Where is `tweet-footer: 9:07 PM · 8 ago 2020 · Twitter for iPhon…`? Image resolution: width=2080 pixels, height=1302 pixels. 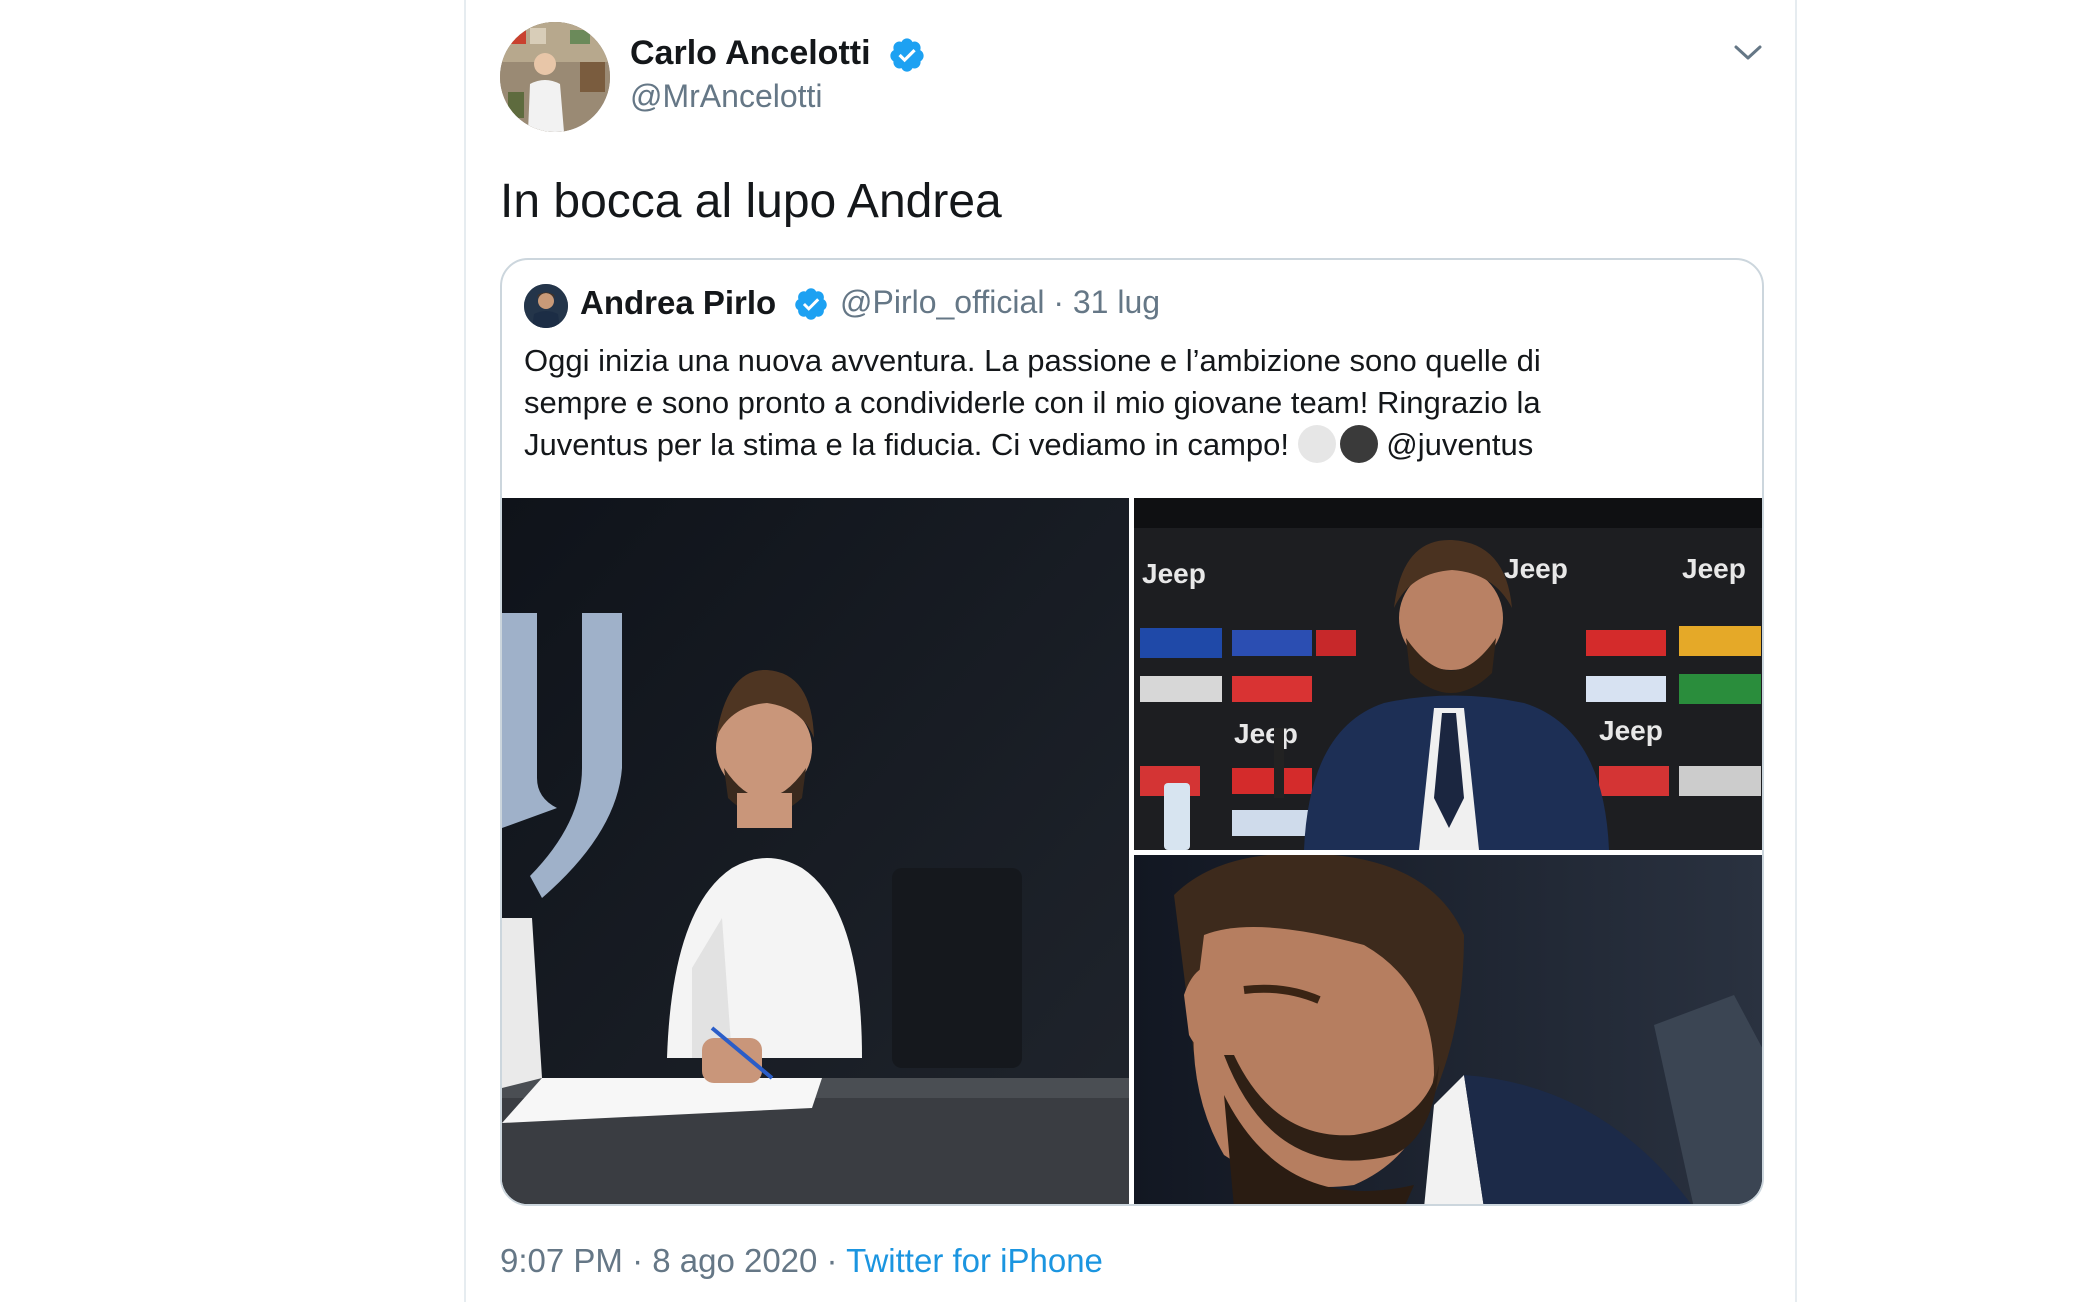 tweet-footer: 9:07 PM · 8 ago 2020 · Twitter for iPhon… is located at coordinates (801, 1261).